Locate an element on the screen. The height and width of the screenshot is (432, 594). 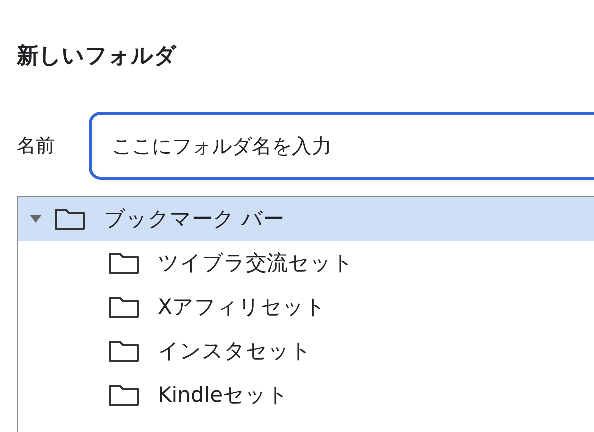
folder-tree-item: Kindleセット is located at coordinates (306, 395).